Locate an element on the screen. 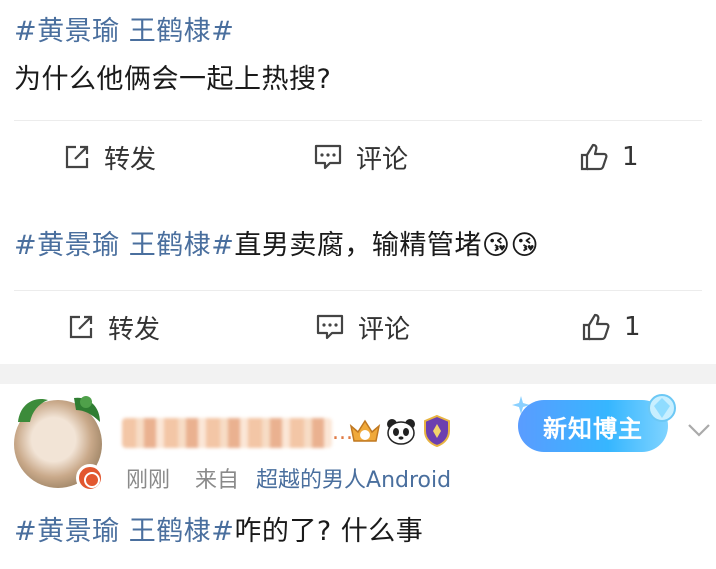  emoji: 😘😘 is located at coordinates (510, 245).